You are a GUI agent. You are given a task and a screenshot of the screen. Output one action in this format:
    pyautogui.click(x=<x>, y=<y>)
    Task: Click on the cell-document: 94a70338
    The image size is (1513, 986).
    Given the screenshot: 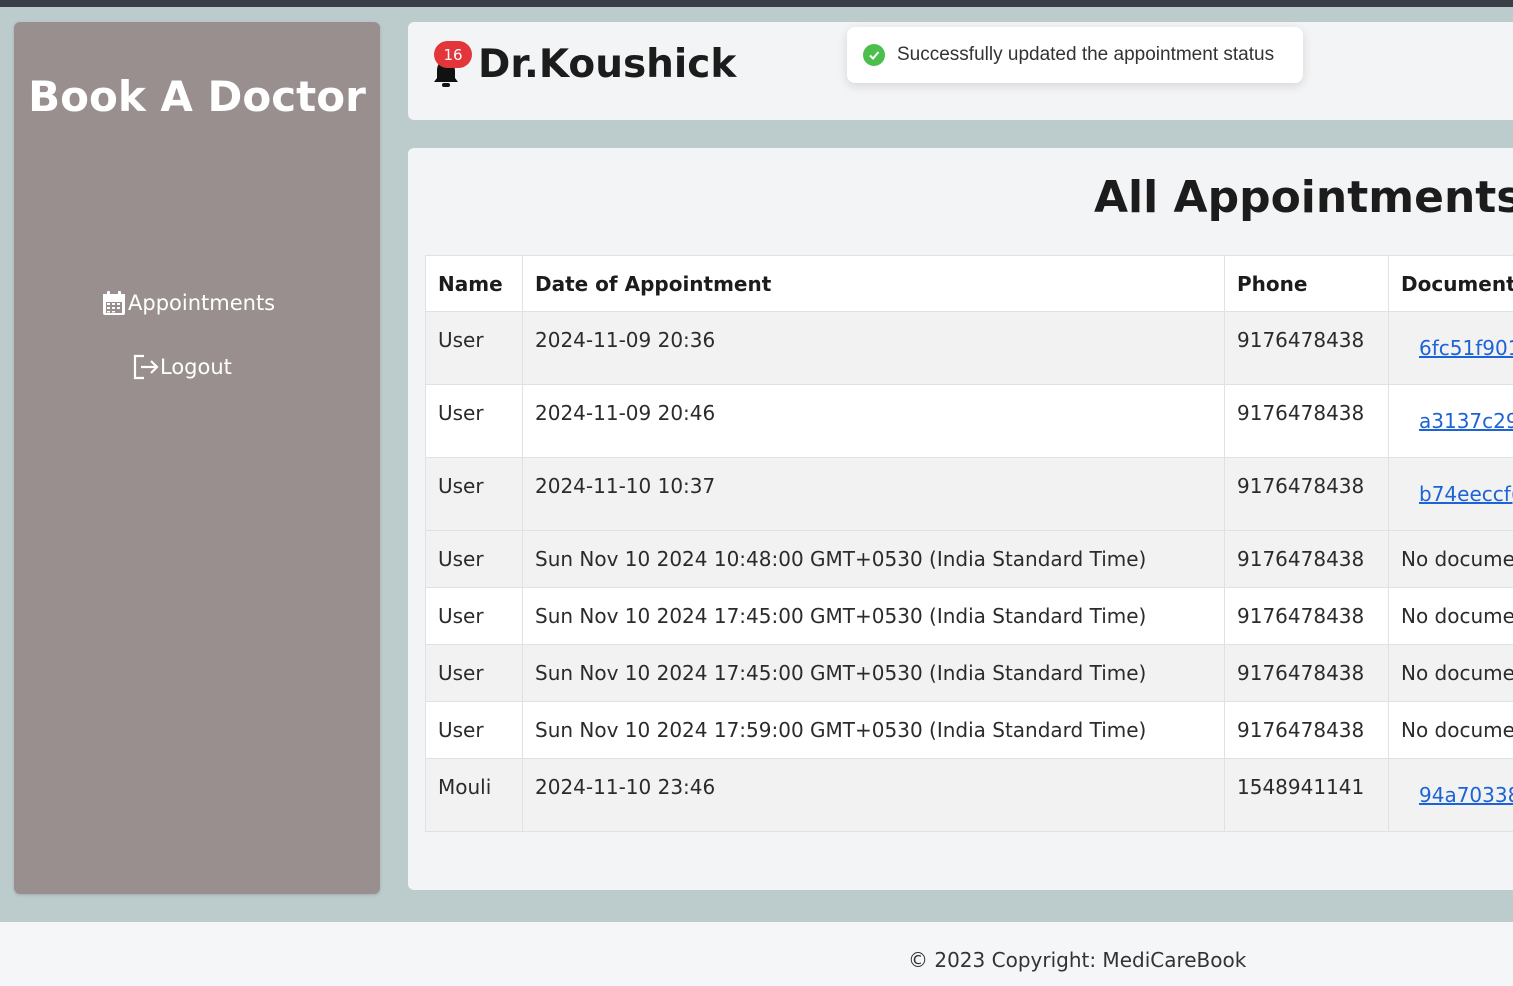 What is the action you would take?
    pyautogui.click(x=1450, y=795)
    